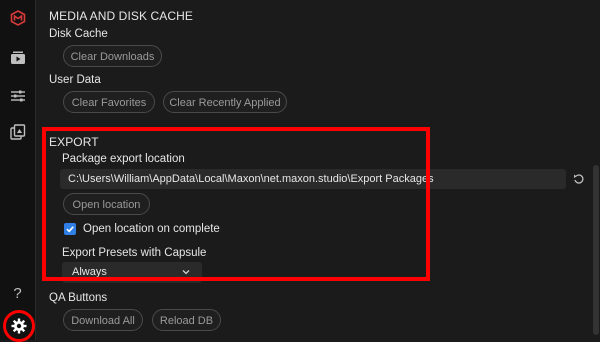 The height and width of the screenshot is (342, 600). I want to click on sidebar: ?, so click(18, 171).